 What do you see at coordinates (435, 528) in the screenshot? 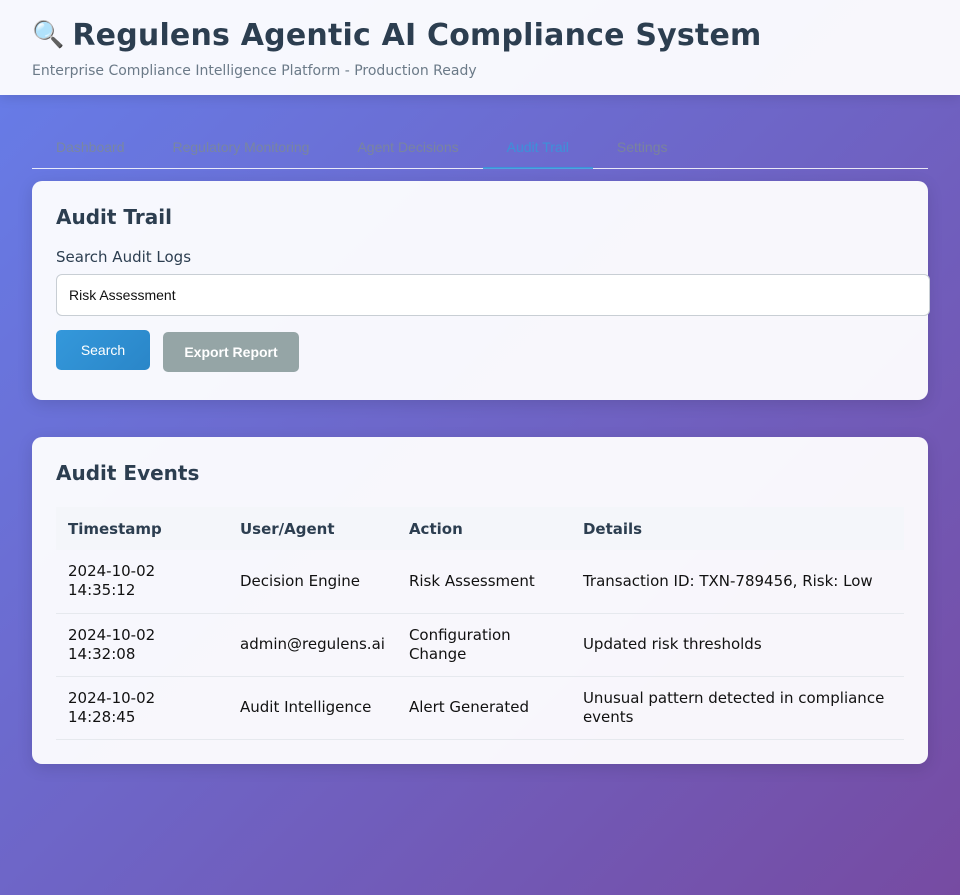
I see `column-header-action: Action` at bounding box center [435, 528].